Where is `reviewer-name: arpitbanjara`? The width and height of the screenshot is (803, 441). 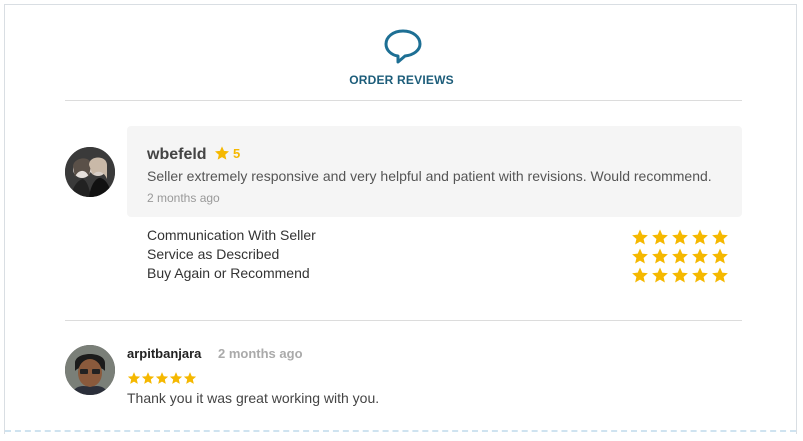 reviewer-name: arpitbanjara is located at coordinates (164, 353).